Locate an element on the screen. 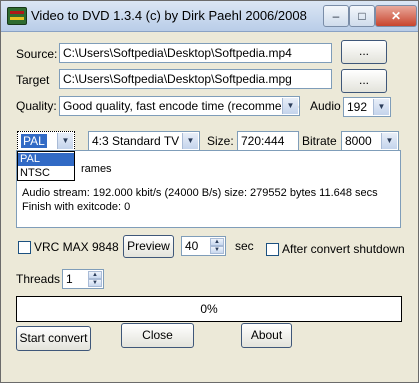 The image size is (419, 383). tv-standard-selected-value: PAL is located at coordinates (34, 141).